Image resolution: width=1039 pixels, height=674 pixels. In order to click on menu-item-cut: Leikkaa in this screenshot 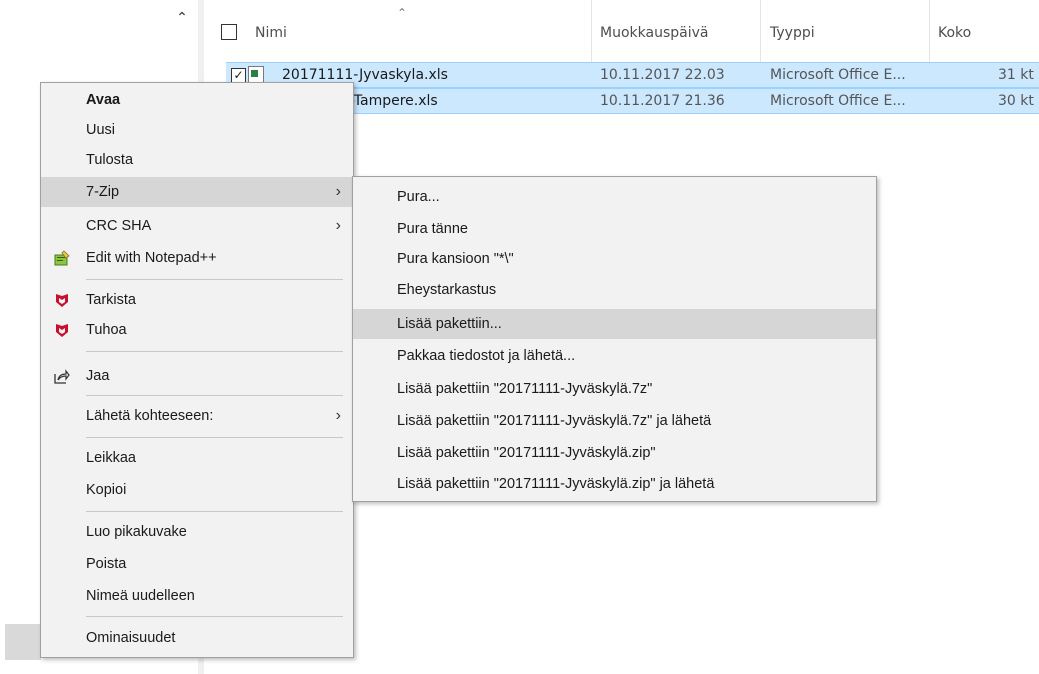, I will do `click(197, 458)`.